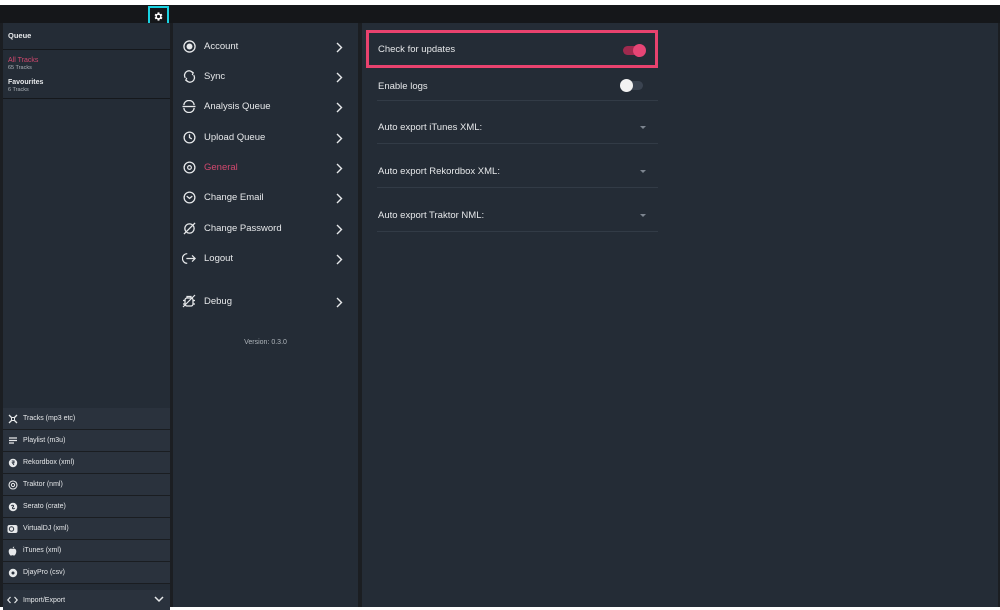 The width and height of the screenshot is (1000, 610). Describe the element at coordinates (158, 16) in the screenshot. I see `gear-icon` at that location.